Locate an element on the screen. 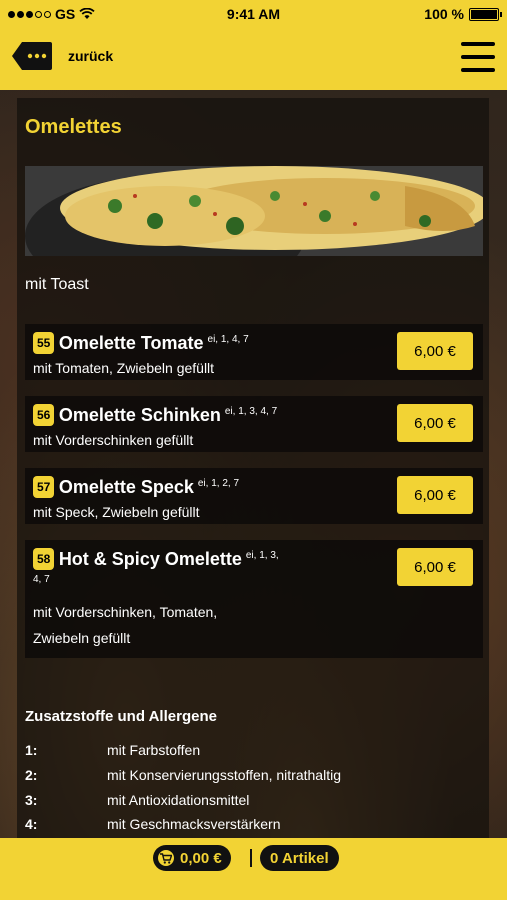 The height and width of the screenshot is (900, 507). allergen-number: 3: is located at coordinates (31, 800).